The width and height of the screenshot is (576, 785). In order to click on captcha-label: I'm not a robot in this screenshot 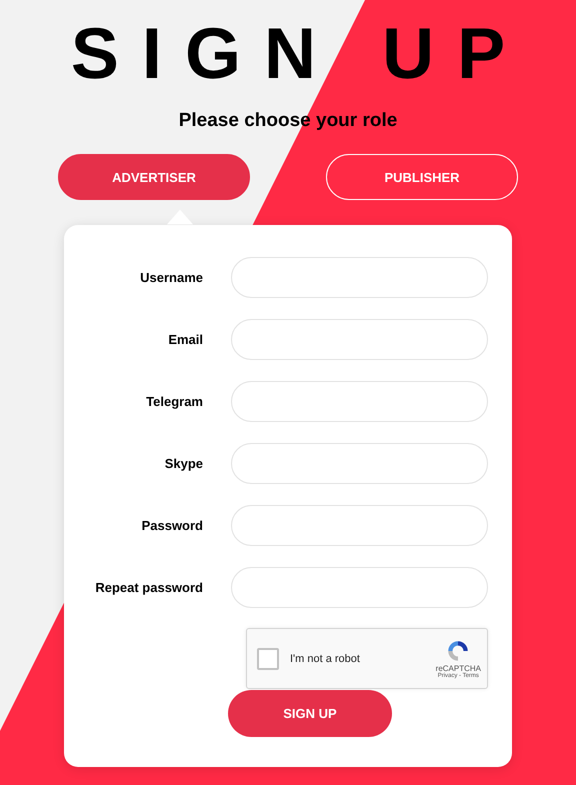, I will do `click(325, 658)`.